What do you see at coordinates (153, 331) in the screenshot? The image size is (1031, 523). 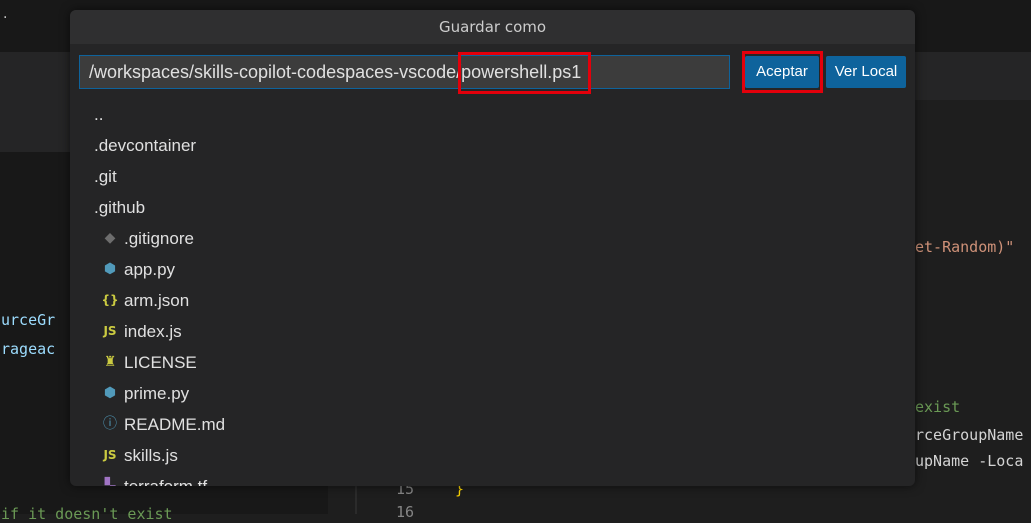 I see `file-name: index.js` at bounding box center [153, 331].